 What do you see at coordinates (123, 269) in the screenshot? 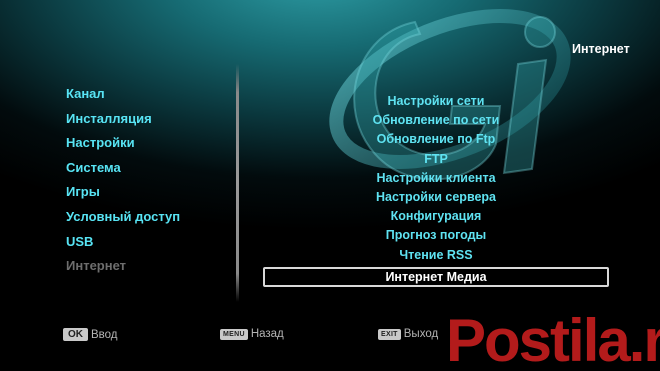
I see `main-menu-item-internet: Интернет` at bounding box center [123, 269].